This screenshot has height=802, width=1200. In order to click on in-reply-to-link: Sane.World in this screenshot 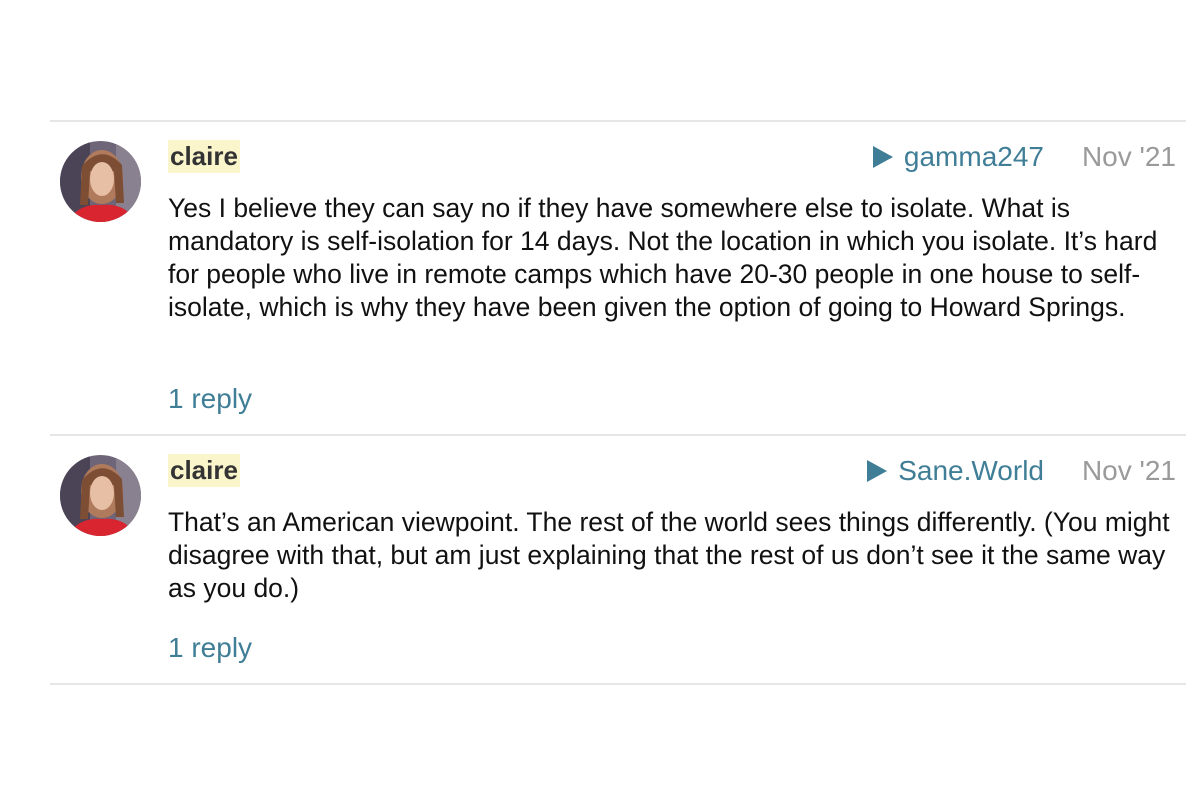, I will do `click(955, 471)`.